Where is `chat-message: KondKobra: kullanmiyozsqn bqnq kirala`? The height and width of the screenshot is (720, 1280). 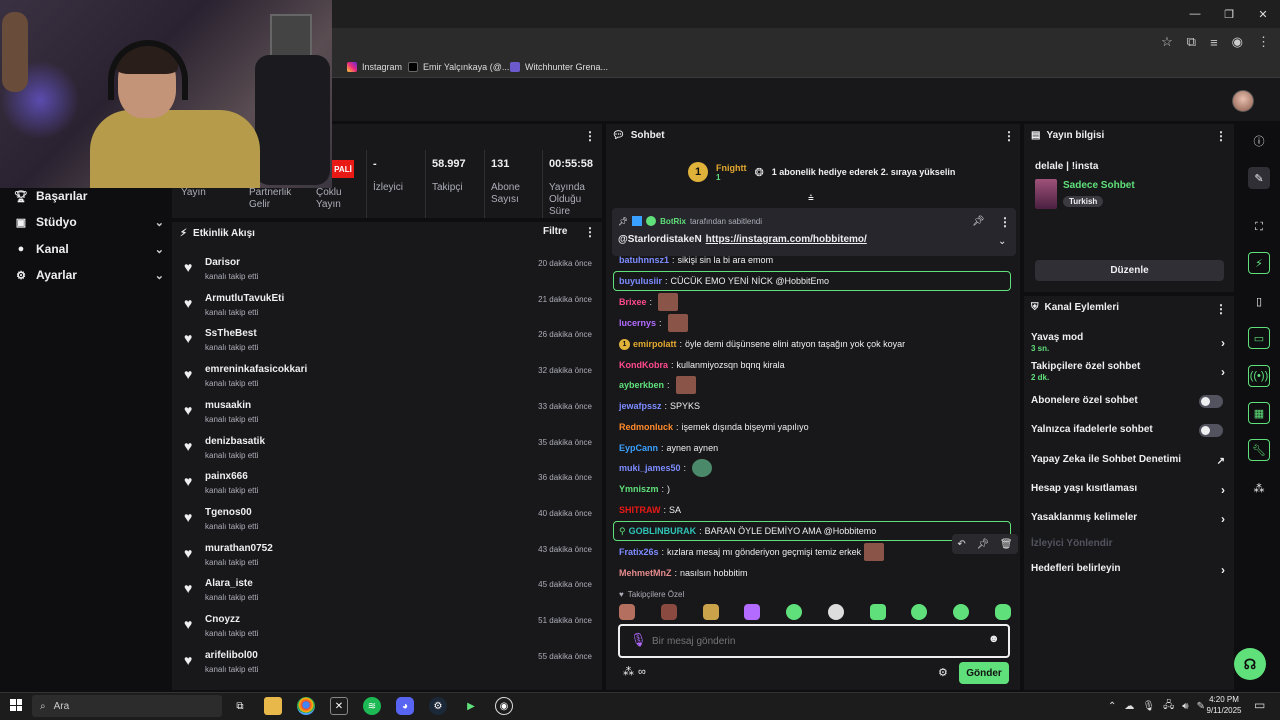
chat-message: KondKobra: kullanmiyozsqn bqnq kirala is located at coordinates (702, 365).